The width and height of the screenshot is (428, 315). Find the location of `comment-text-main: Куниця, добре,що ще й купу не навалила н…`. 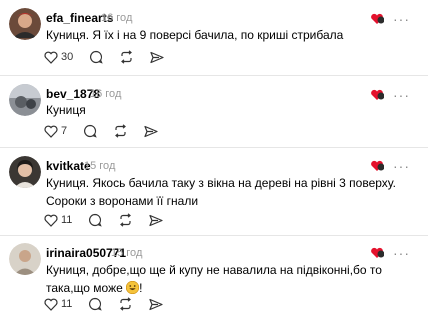

comment-text-main: Куниця, добре,що ще й купу не навалила н… is located at coordinates (214, 279).